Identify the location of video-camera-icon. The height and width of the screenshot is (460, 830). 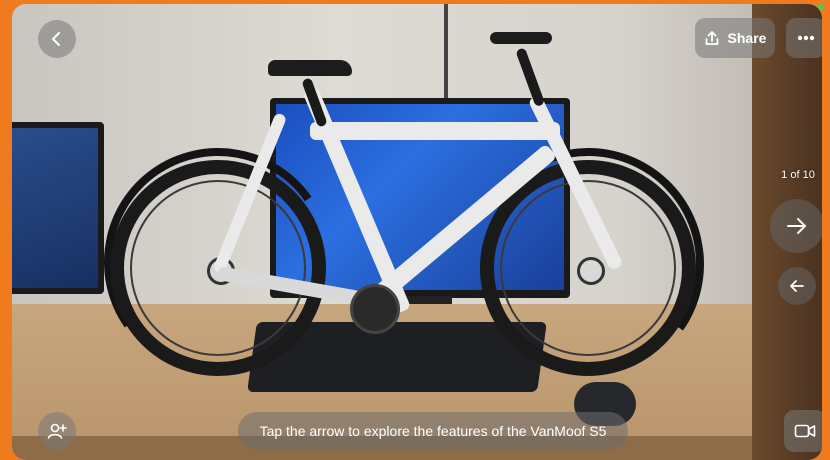
(805, 431).